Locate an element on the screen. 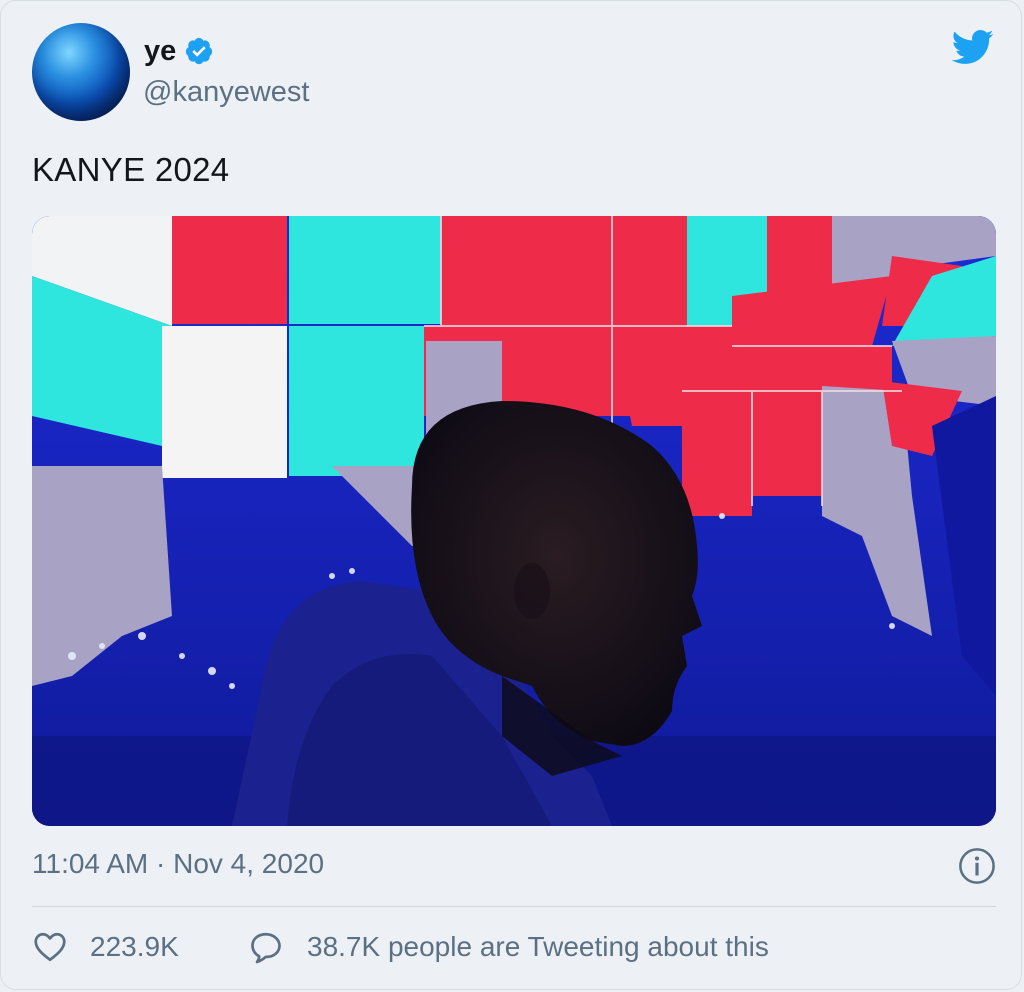  tweeting-about-text: 38.7K people are Tweeting about this is located at coordinates (538, 947).